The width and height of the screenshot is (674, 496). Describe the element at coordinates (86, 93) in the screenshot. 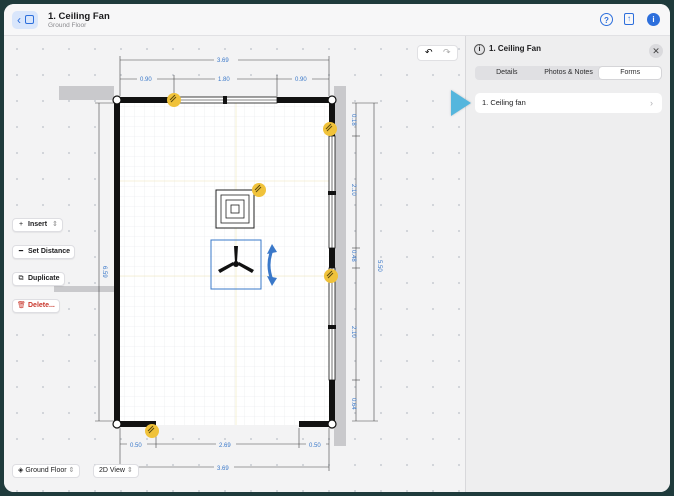

I see `exterior-slab` at that location.